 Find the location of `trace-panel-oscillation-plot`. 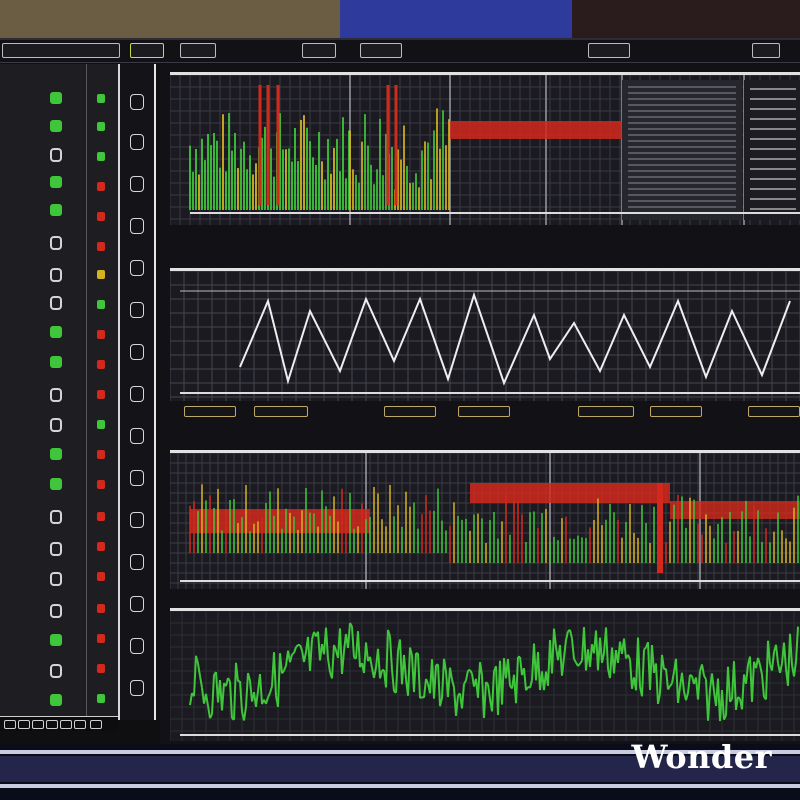

trace-panel-oscillation-plot is located at coordinates (485, 676).